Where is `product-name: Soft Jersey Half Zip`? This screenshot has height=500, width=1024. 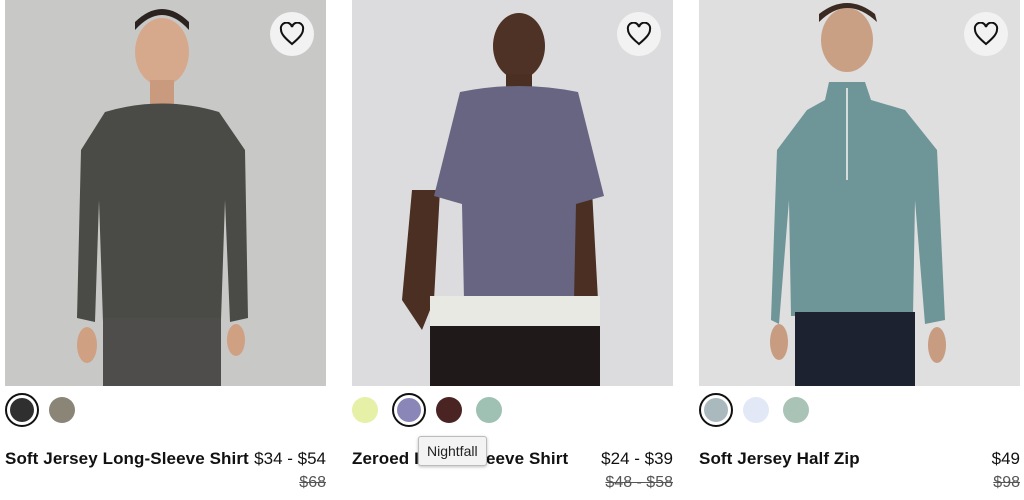 product-name: Soft Jersey Half Zip is located at coordinates (779, 459).